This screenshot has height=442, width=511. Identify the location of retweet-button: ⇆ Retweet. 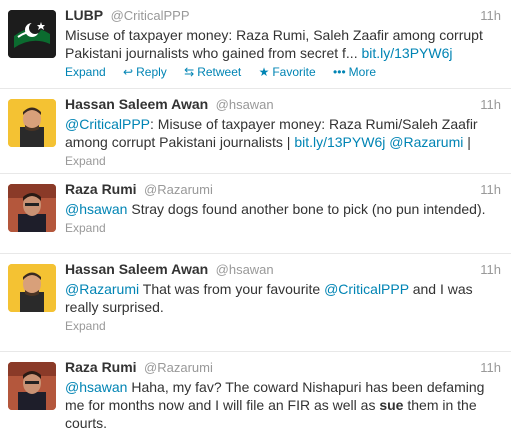
(212, 72).